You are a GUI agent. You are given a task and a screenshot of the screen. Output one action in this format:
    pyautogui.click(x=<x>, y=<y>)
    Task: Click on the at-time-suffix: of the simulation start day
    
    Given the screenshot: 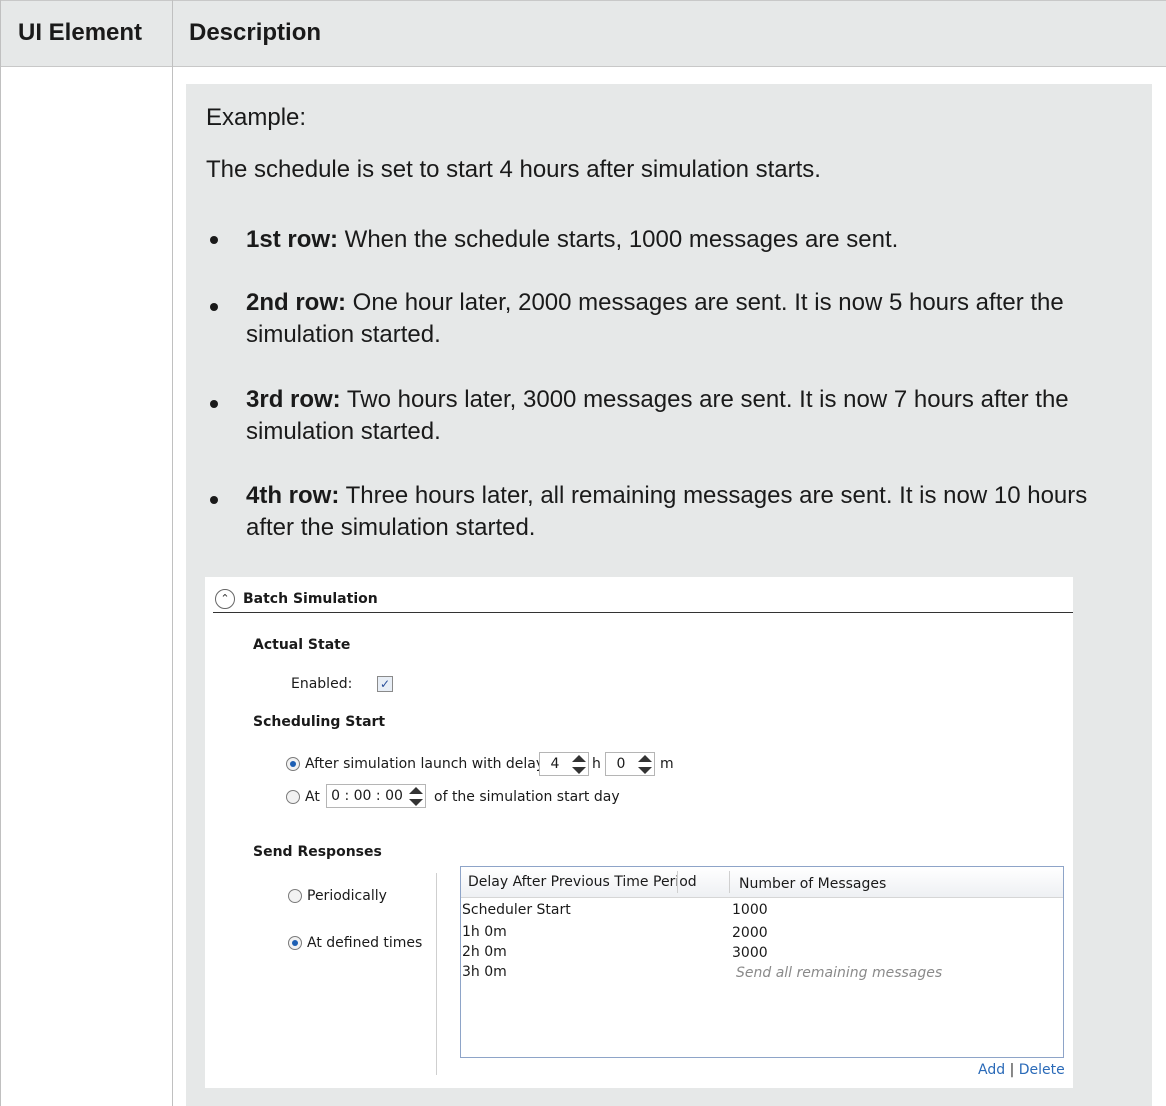 What is the action you would take?
    pyautogui.click(x=527, y=797)
    